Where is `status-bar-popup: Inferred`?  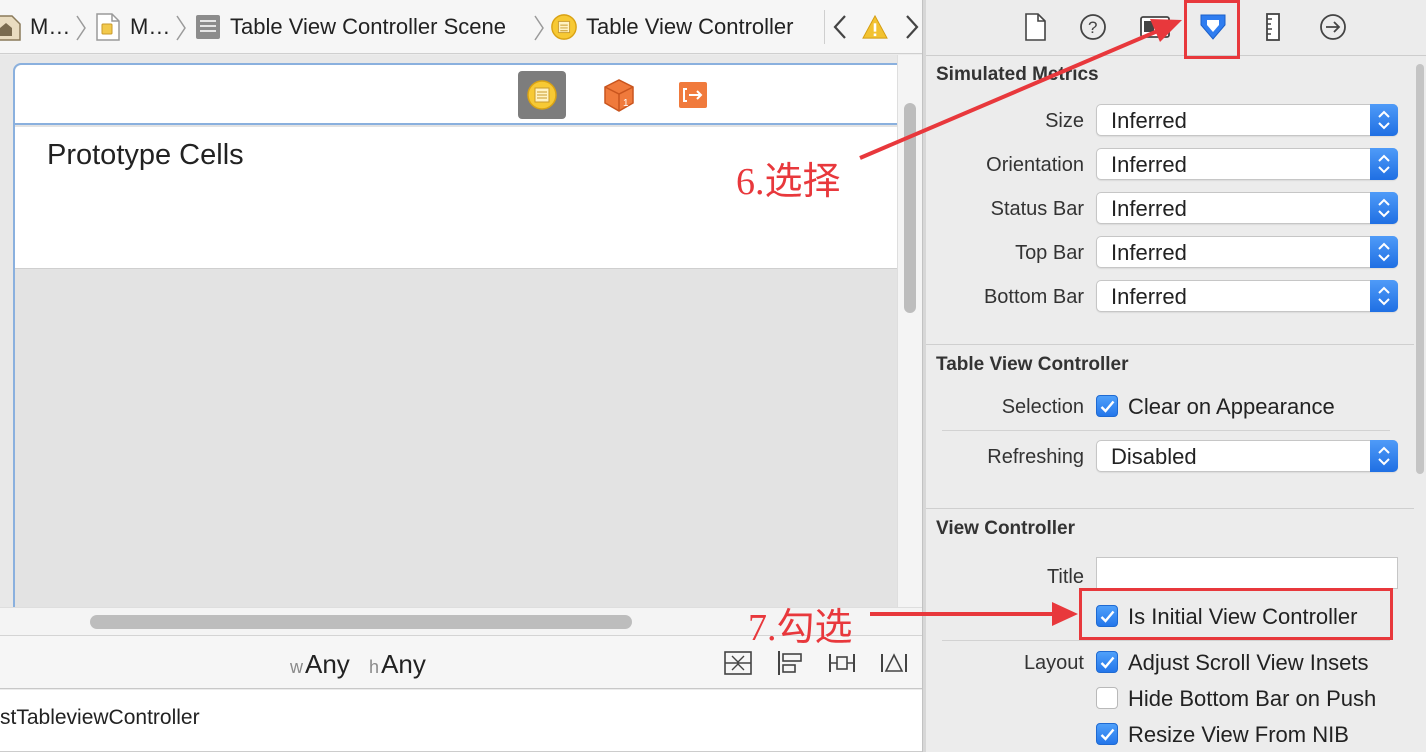
status-bar-popup: Inferred is located at coordinates (1247, 208).